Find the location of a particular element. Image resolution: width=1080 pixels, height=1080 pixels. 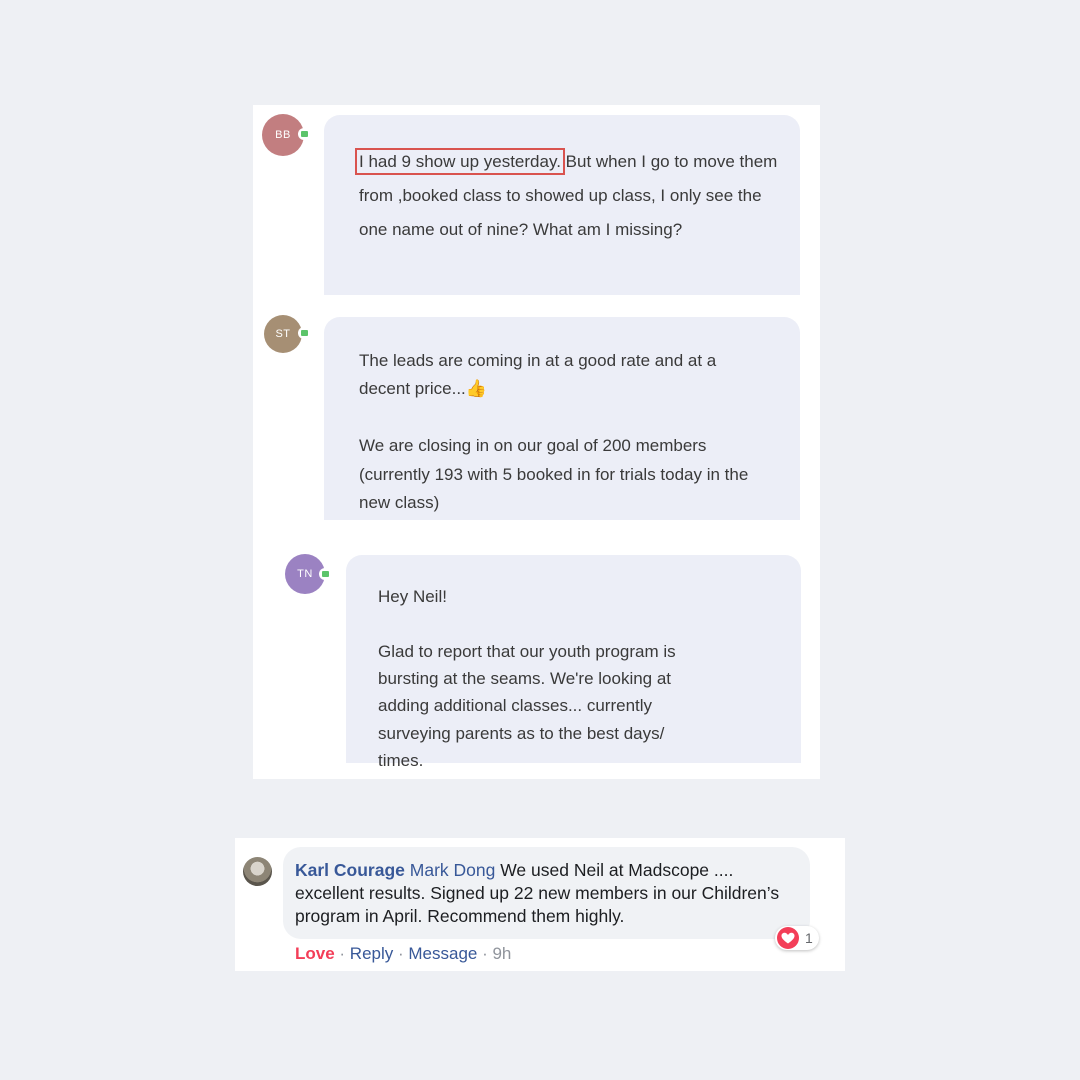

reaction-count: 1 is located at coordinates (809, 938).